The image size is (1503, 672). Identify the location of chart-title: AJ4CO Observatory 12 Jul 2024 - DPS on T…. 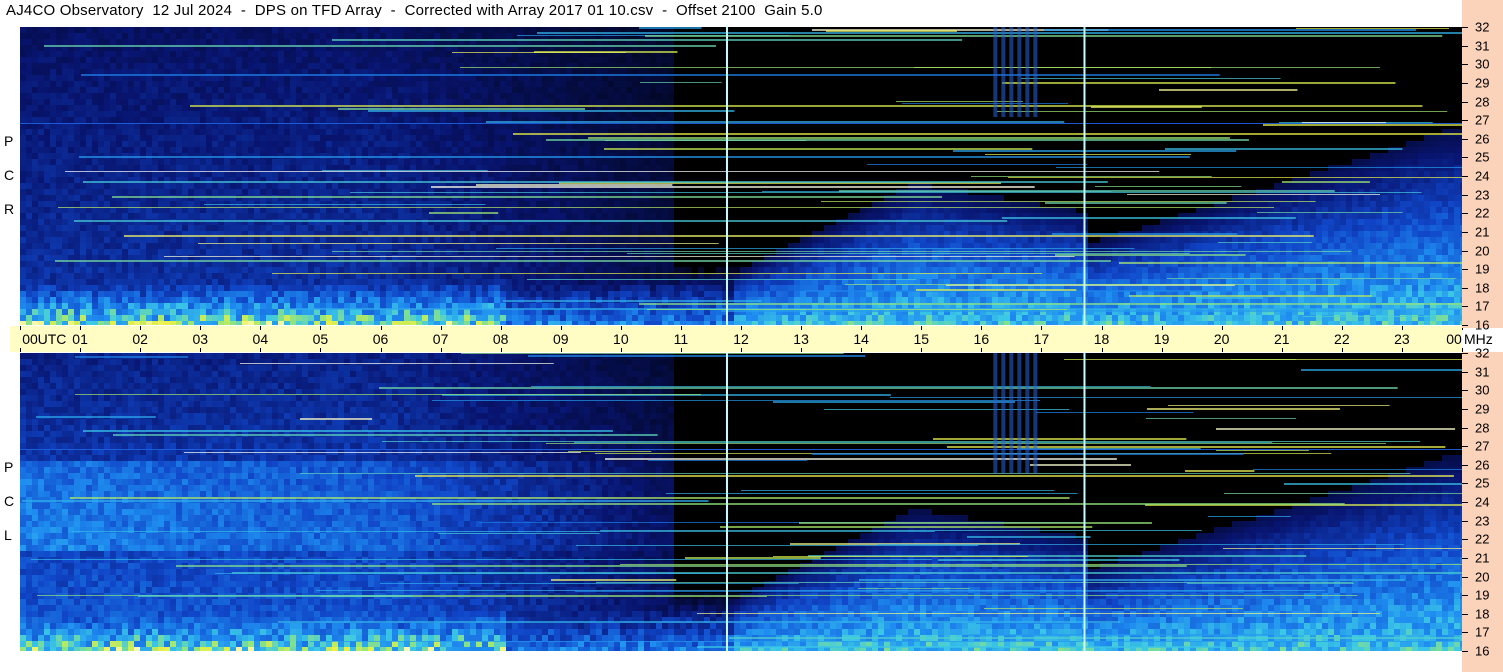
(414, 10).